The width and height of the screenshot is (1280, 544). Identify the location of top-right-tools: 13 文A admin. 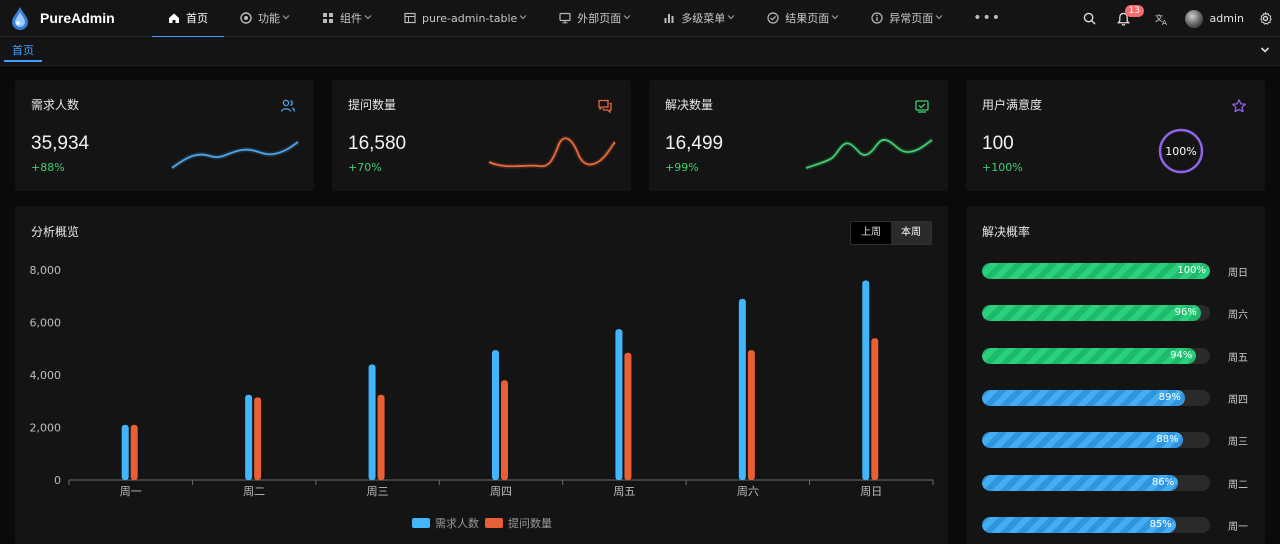
(1176, 18).